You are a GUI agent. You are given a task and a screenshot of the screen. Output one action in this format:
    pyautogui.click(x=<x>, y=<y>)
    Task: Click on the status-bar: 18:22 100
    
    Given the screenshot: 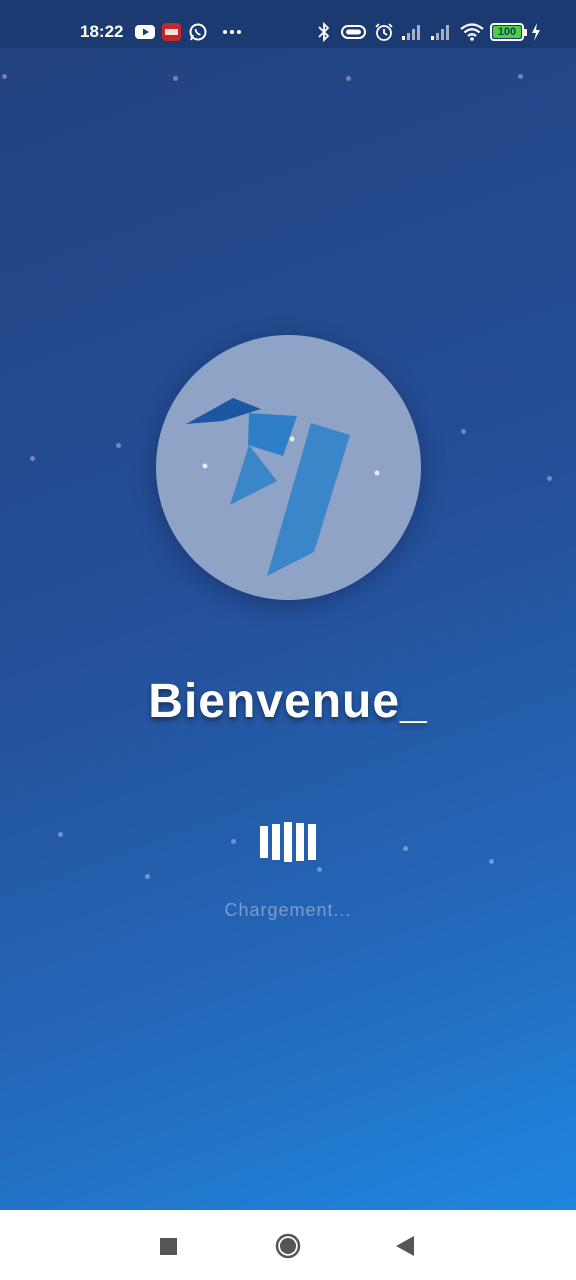 What is the action you would take?
    pyautogui.click(x=288, y=24)
    